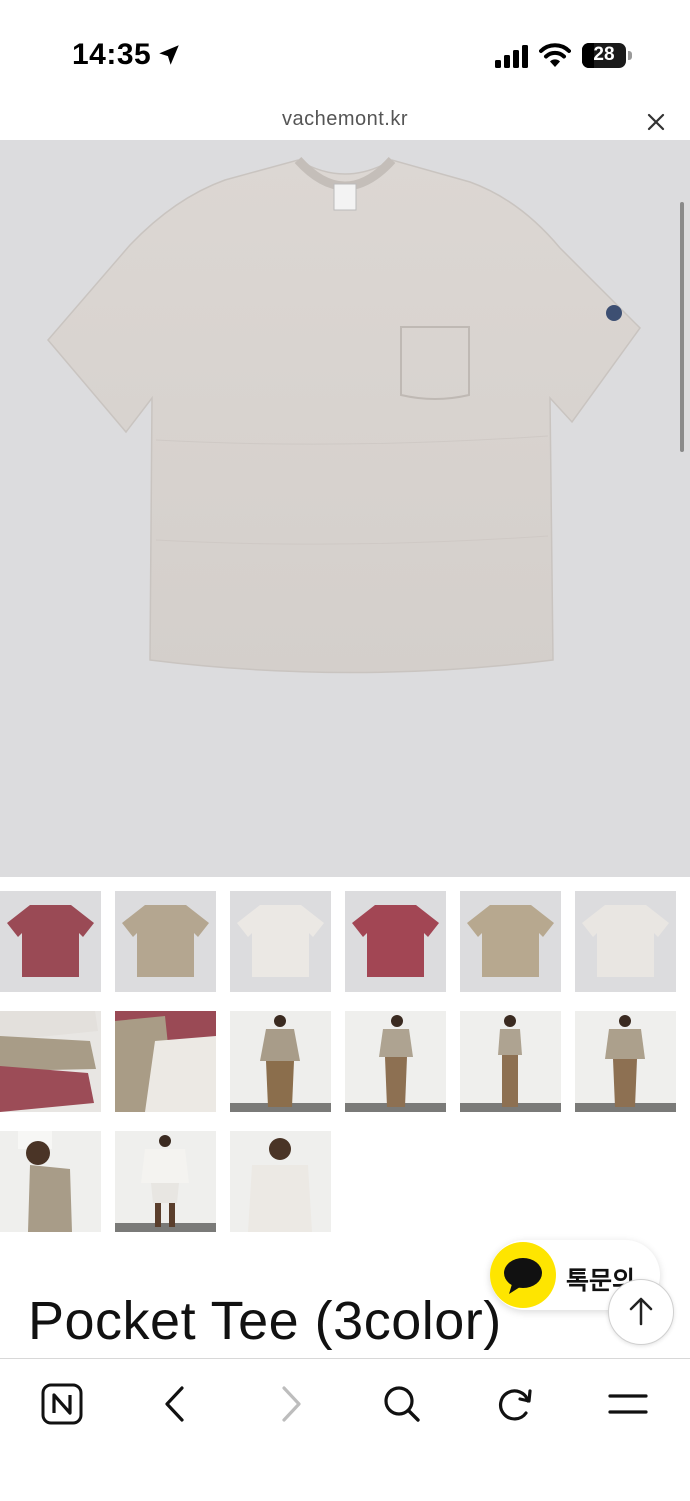  Describe the element at coordinates (50, 1061) in the screenshot. I see `thumbnail-stacked-tees` at that location.